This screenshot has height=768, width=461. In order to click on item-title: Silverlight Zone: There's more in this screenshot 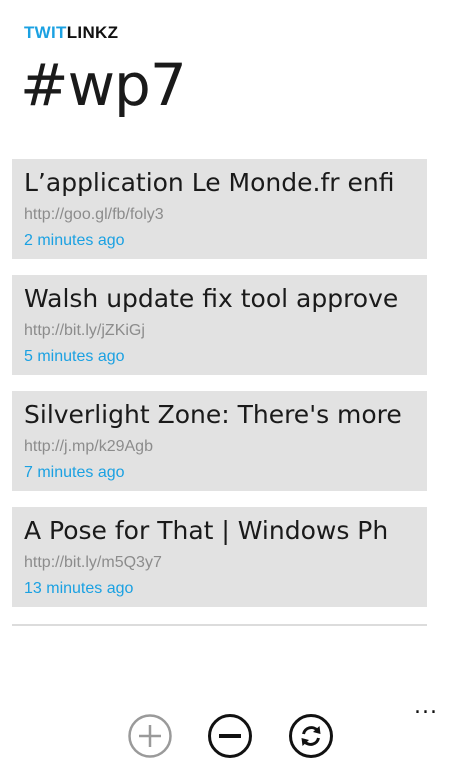, I will do `click(213, 414)`.